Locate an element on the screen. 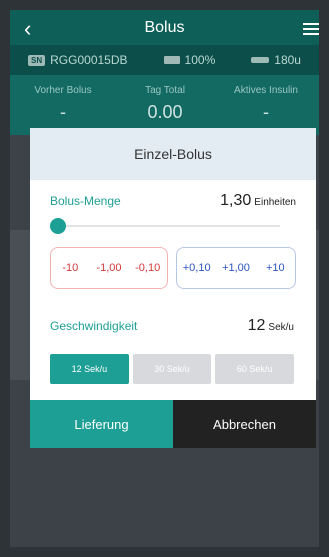 The height and width of the screenshot is (557, 329). pump-status-bar: SN RGG00015DB 100% 180u is located at coordinates (164, 60).